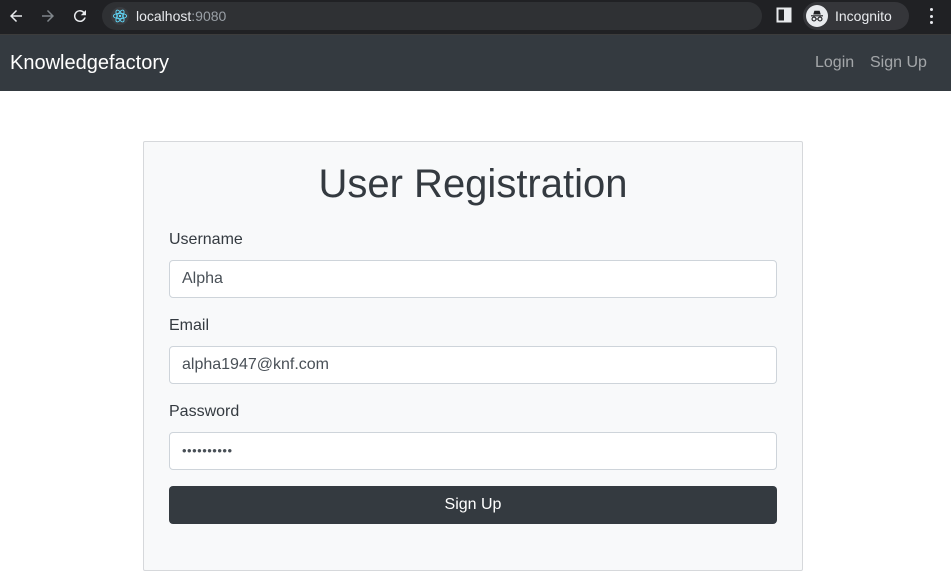 This screenshot has width=951, height=587. Describe the element at coordinates (817, 16) in the screenshot. I see `incognito-icon` at that location.